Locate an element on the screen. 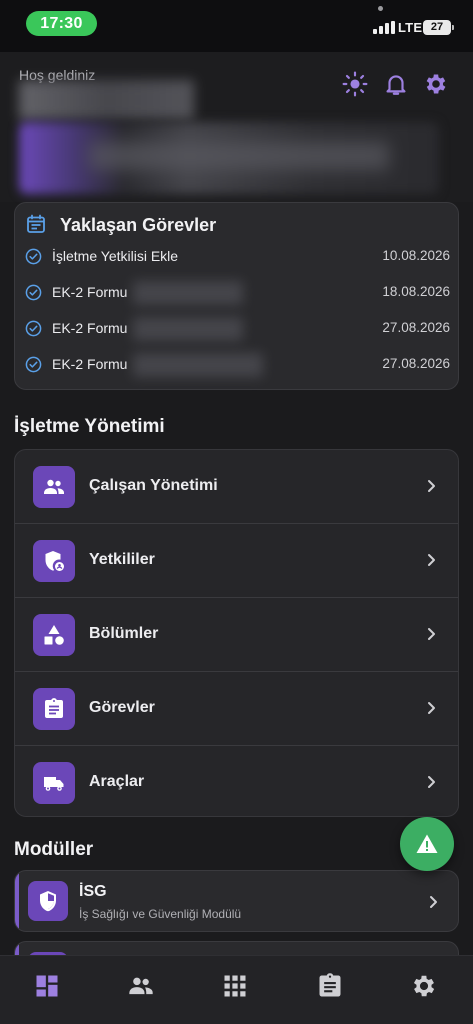 The width and height of the screenshot is (473, 1024). module-title: İSG is located at coordinates (93, 891).